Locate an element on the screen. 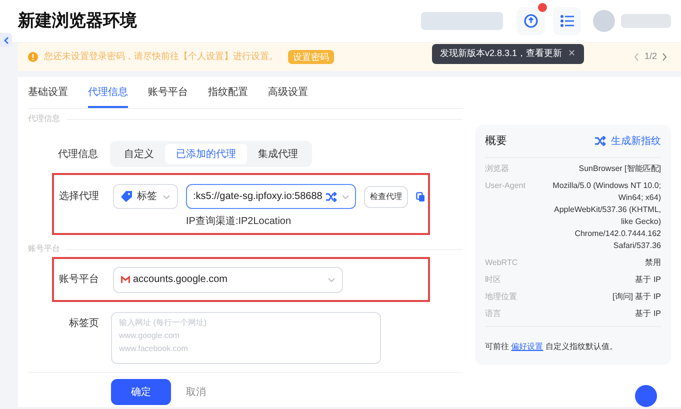 The width and height of the screenshot is (681, 409). generate-fingerprint-button: 生成新指纹 is located at coordinates (628, 141).